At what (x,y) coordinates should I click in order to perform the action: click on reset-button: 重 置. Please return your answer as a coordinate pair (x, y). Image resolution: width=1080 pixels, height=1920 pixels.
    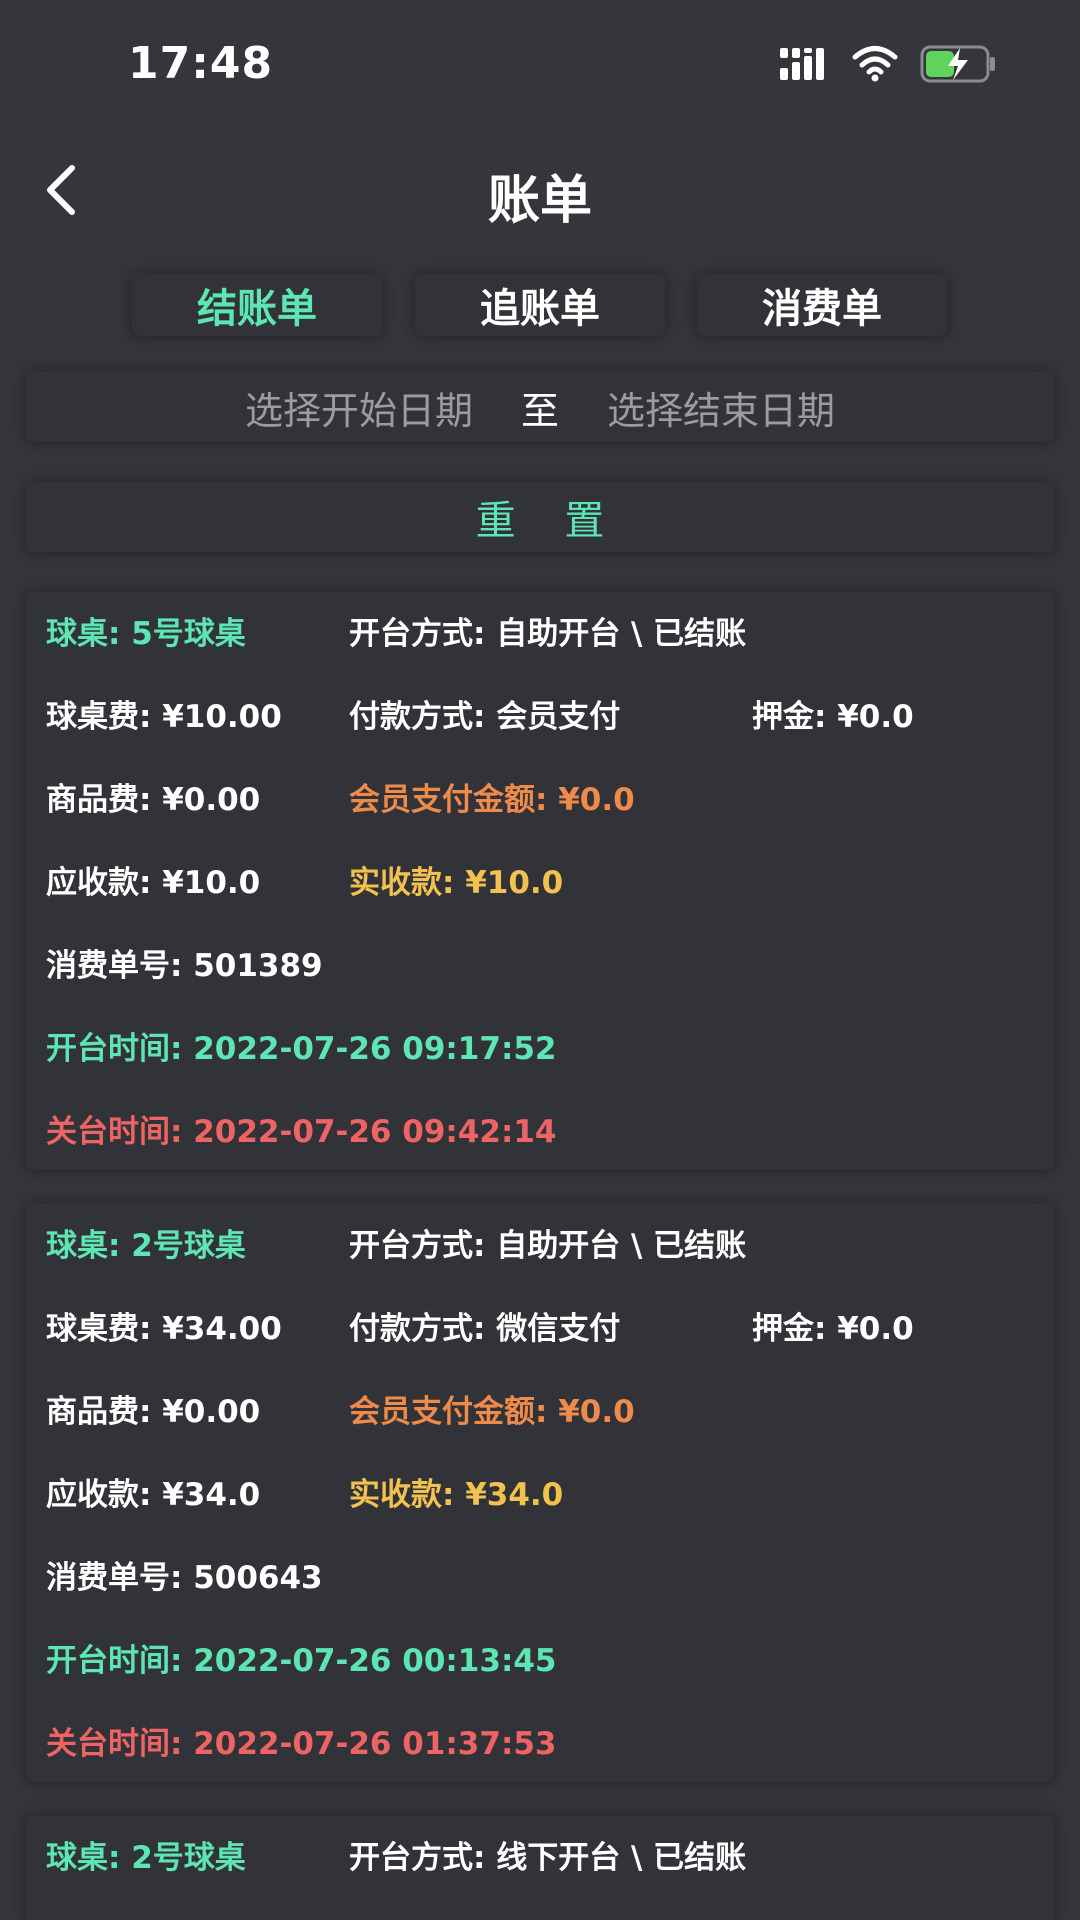
    Looking at the image, I should click on (540, 517).